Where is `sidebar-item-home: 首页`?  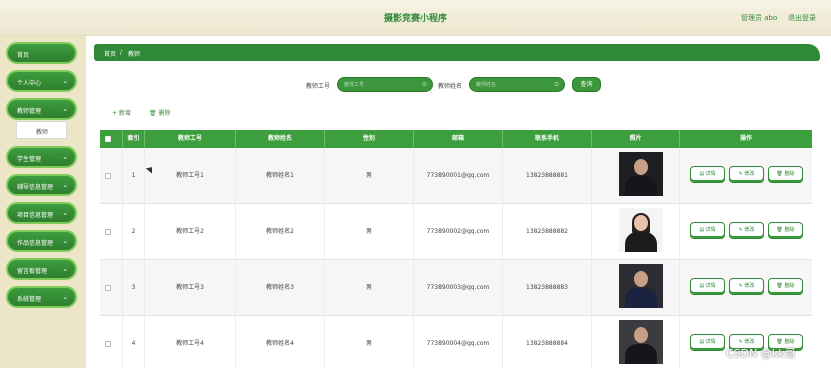
sidebar-item-home: 首页 is located at coordinates (41, 53).